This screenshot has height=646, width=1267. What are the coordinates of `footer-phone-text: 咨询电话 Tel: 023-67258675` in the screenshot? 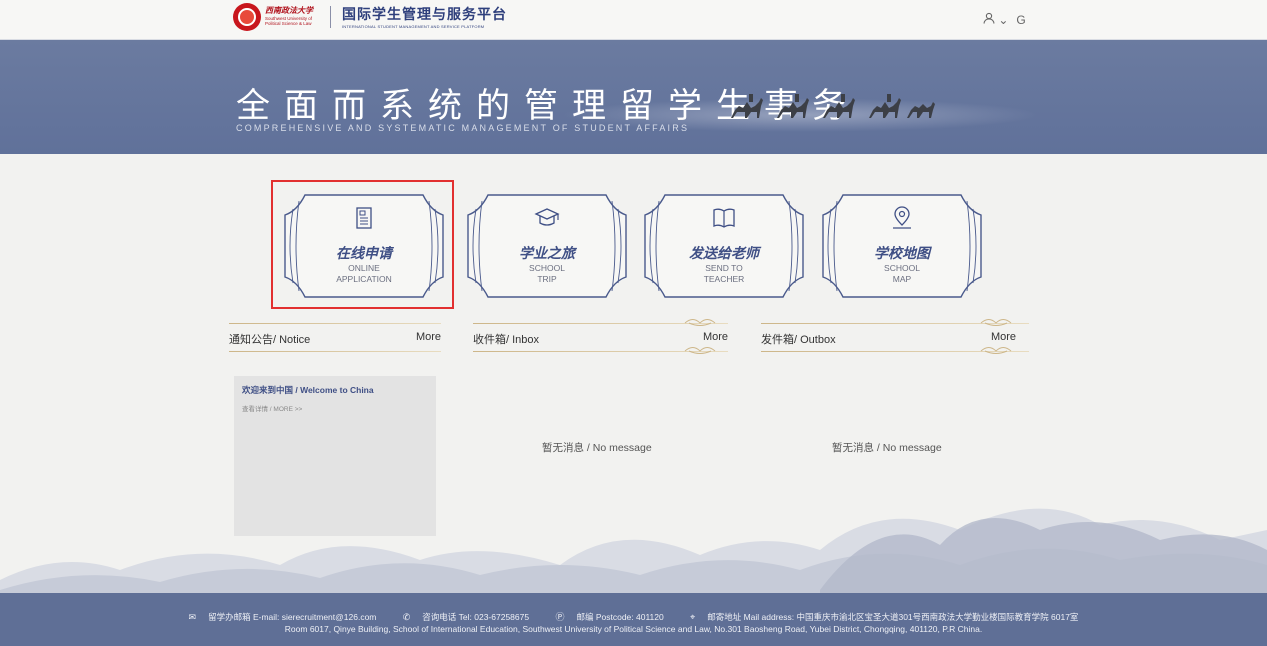 It's located at (476, 617).